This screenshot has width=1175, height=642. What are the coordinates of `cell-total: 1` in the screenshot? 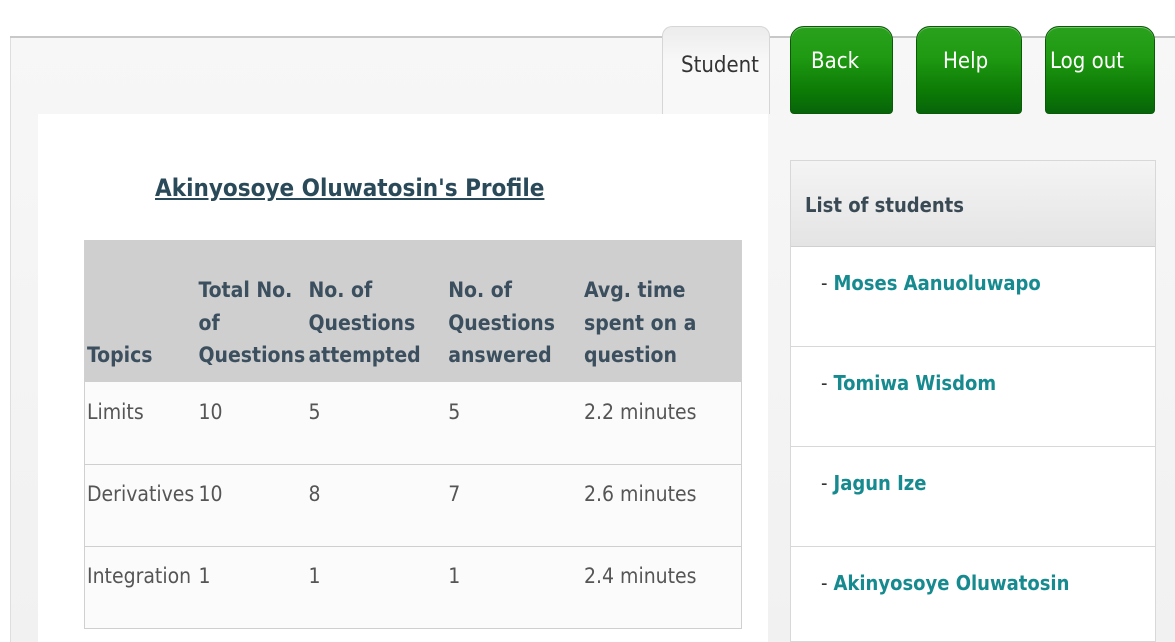 It's located at (251, 587).